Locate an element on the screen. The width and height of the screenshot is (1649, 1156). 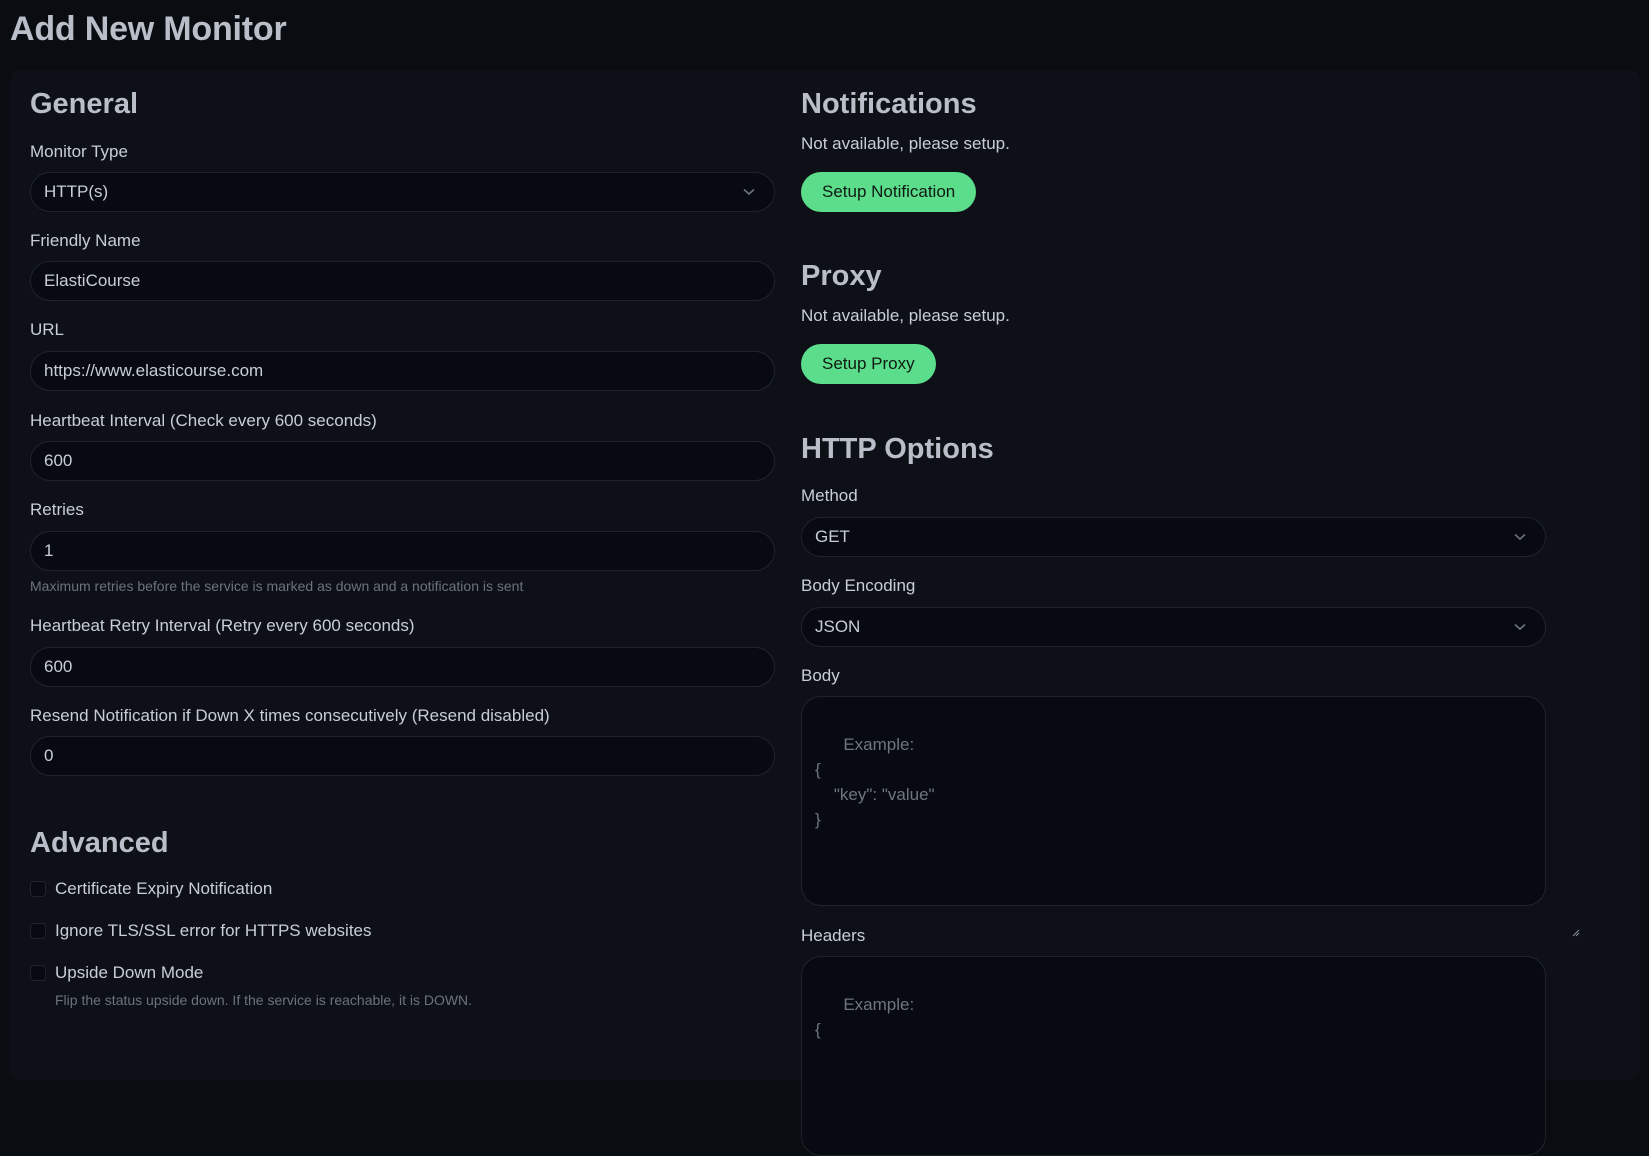
page-title: Add New Monitor is located at coordinates (148, 29).